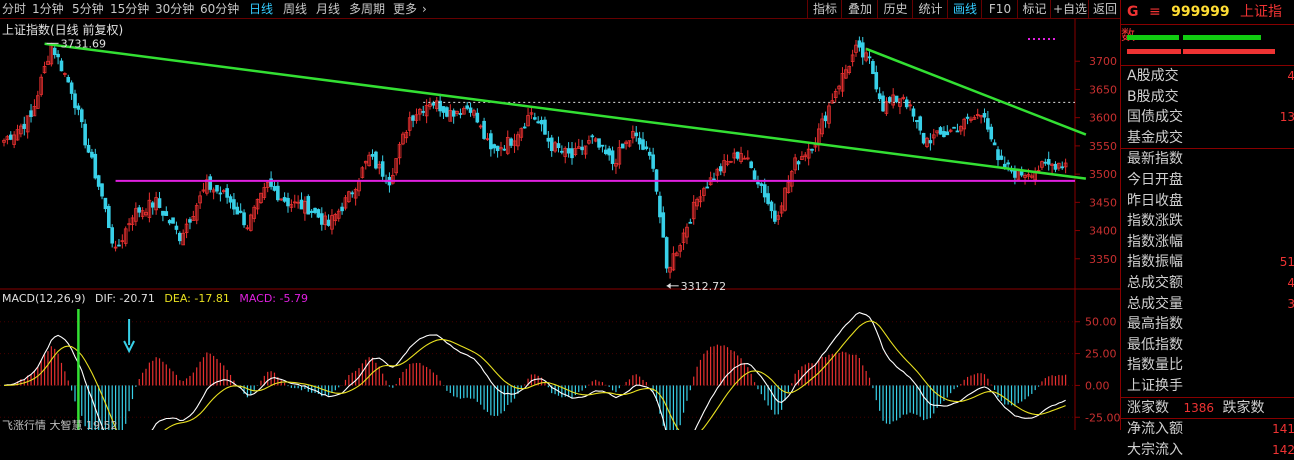 This screenshot has height=460, width=1294. Describe the element at coordinates (1200, 12) in the screenshot. I see `stock-code: 999999` at that location.